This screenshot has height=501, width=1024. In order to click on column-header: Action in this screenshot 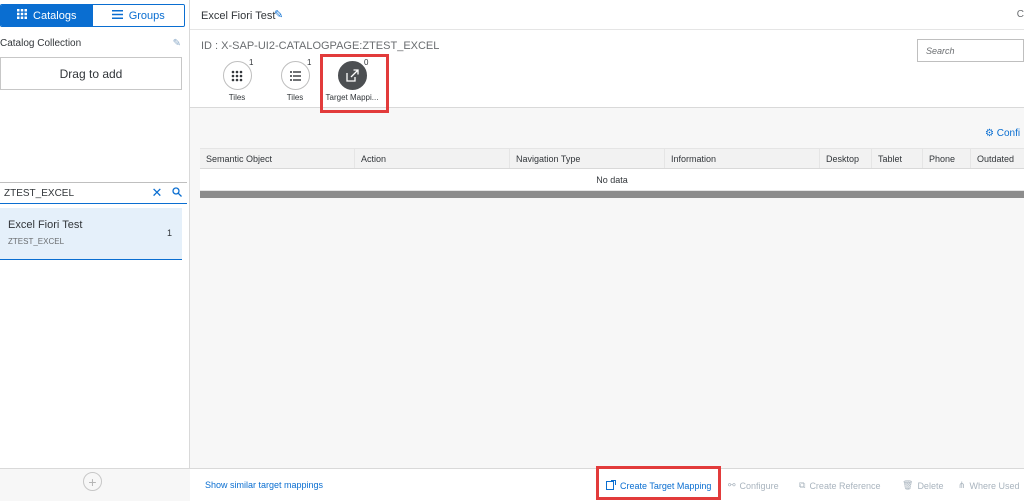, I will do `click(432, 158)`.